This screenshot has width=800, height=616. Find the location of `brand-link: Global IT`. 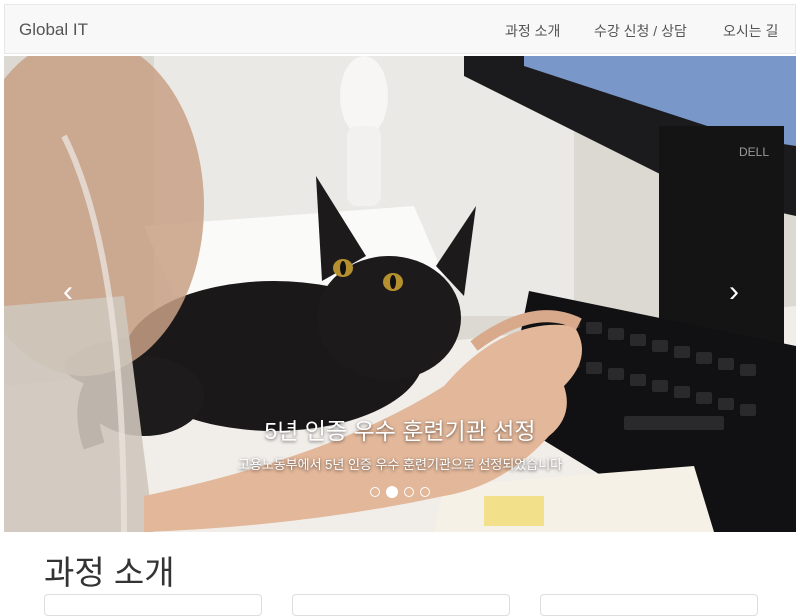

brand-link: Global IT is located at coordinates (53, 30).